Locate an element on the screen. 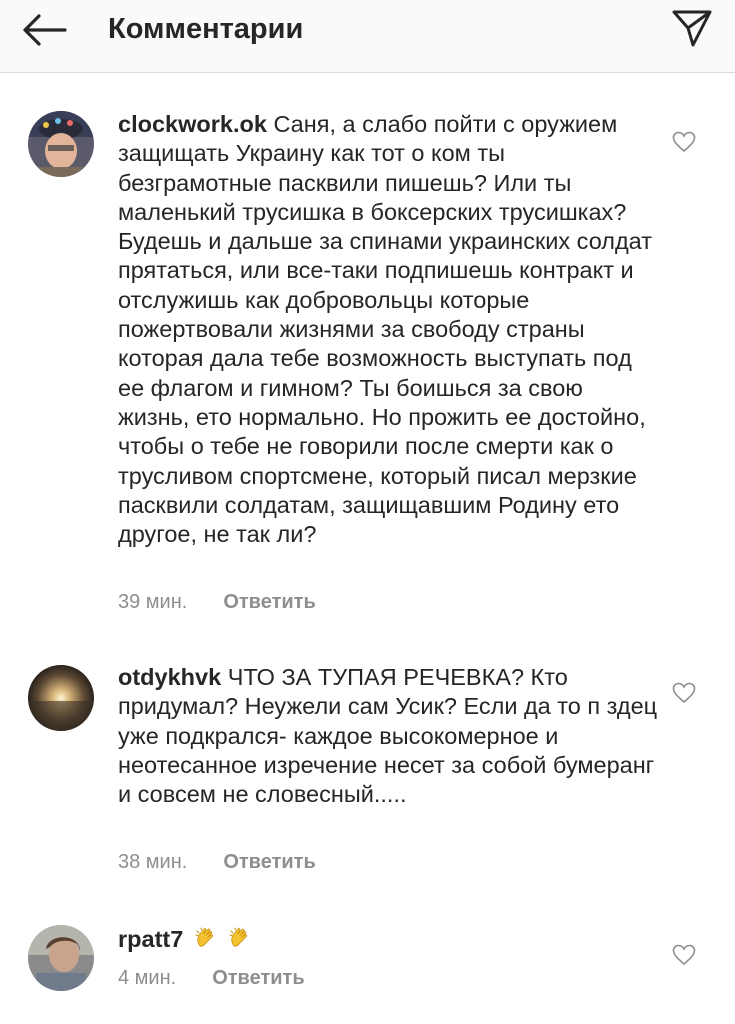  comment-meta: 39 мин. Ответить is located at coordinates (217, 602).